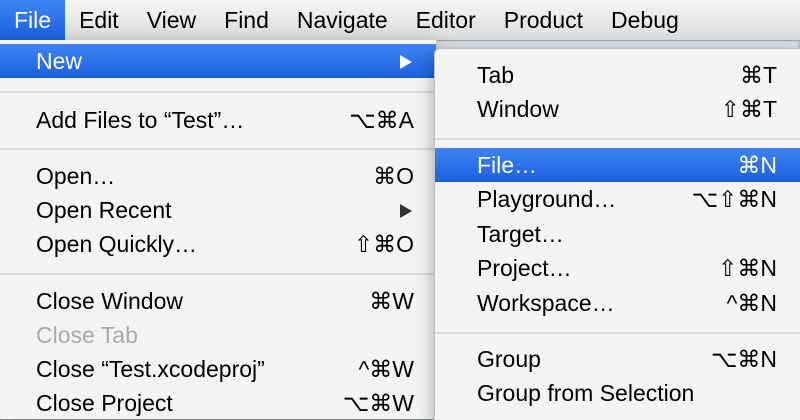 The height and width of the screenshot is (420, 800). I want to click on menu-item-label: Window, so click(518, 109).